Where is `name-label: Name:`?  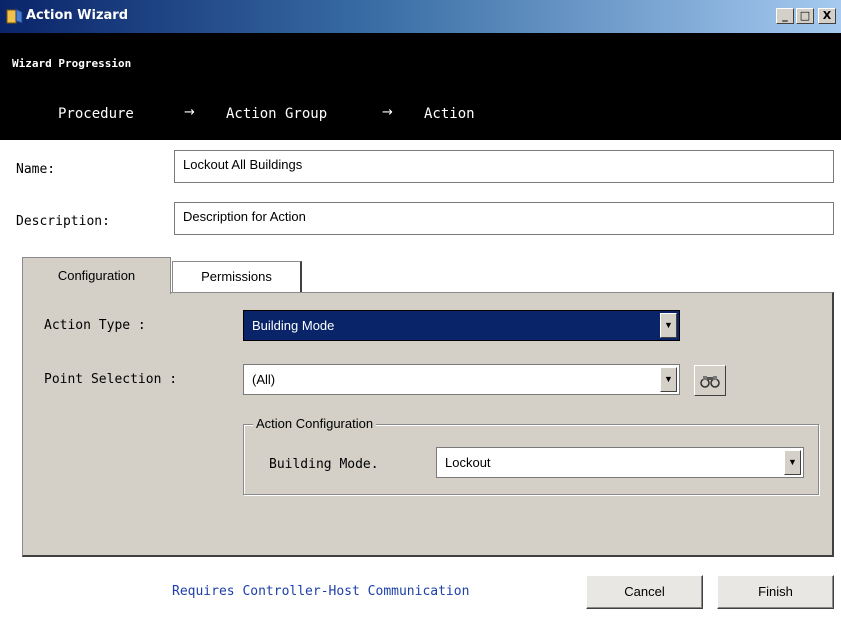 name-label: Name: is located at coordinates (36, 169).